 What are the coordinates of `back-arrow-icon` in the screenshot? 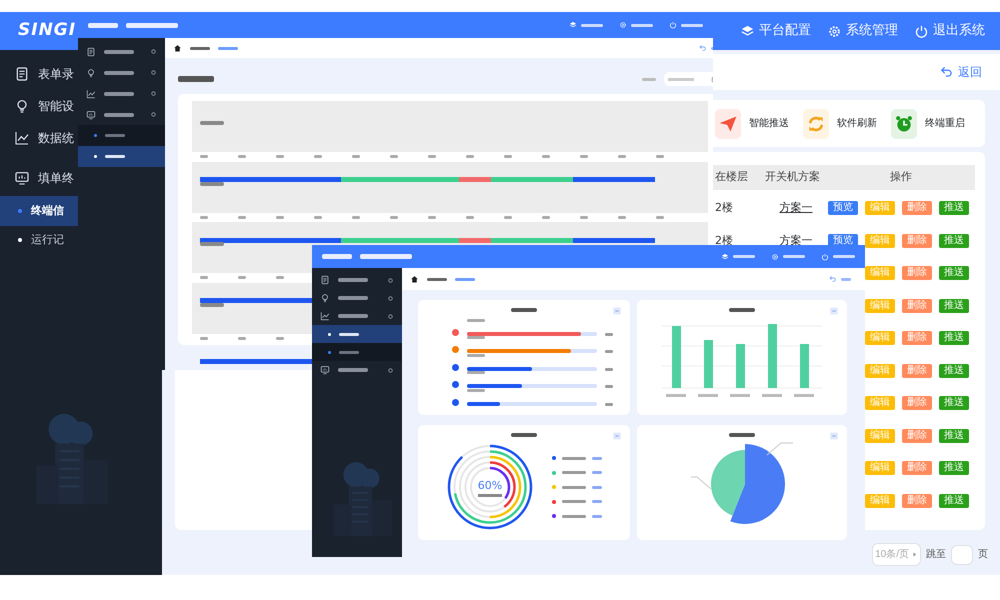 It's located at (947, 72).